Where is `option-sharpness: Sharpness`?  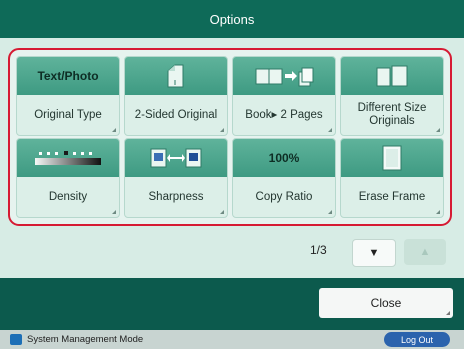 option-sharpness: Sharpness is located at coordinates (176, 178).